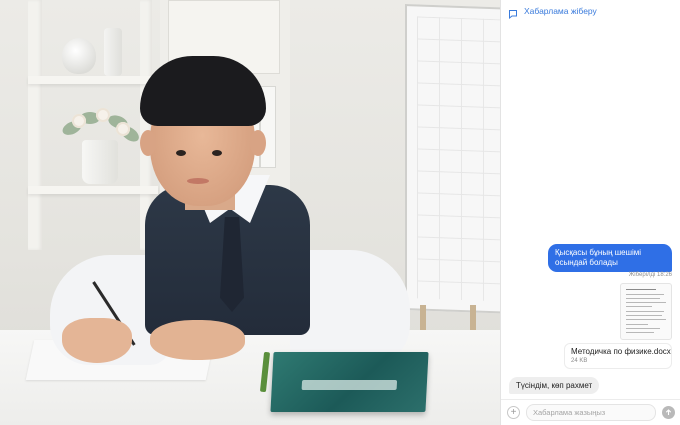 The width and height of the screenshot is (680, 425). I want to click on message-input, so click(591, 412).